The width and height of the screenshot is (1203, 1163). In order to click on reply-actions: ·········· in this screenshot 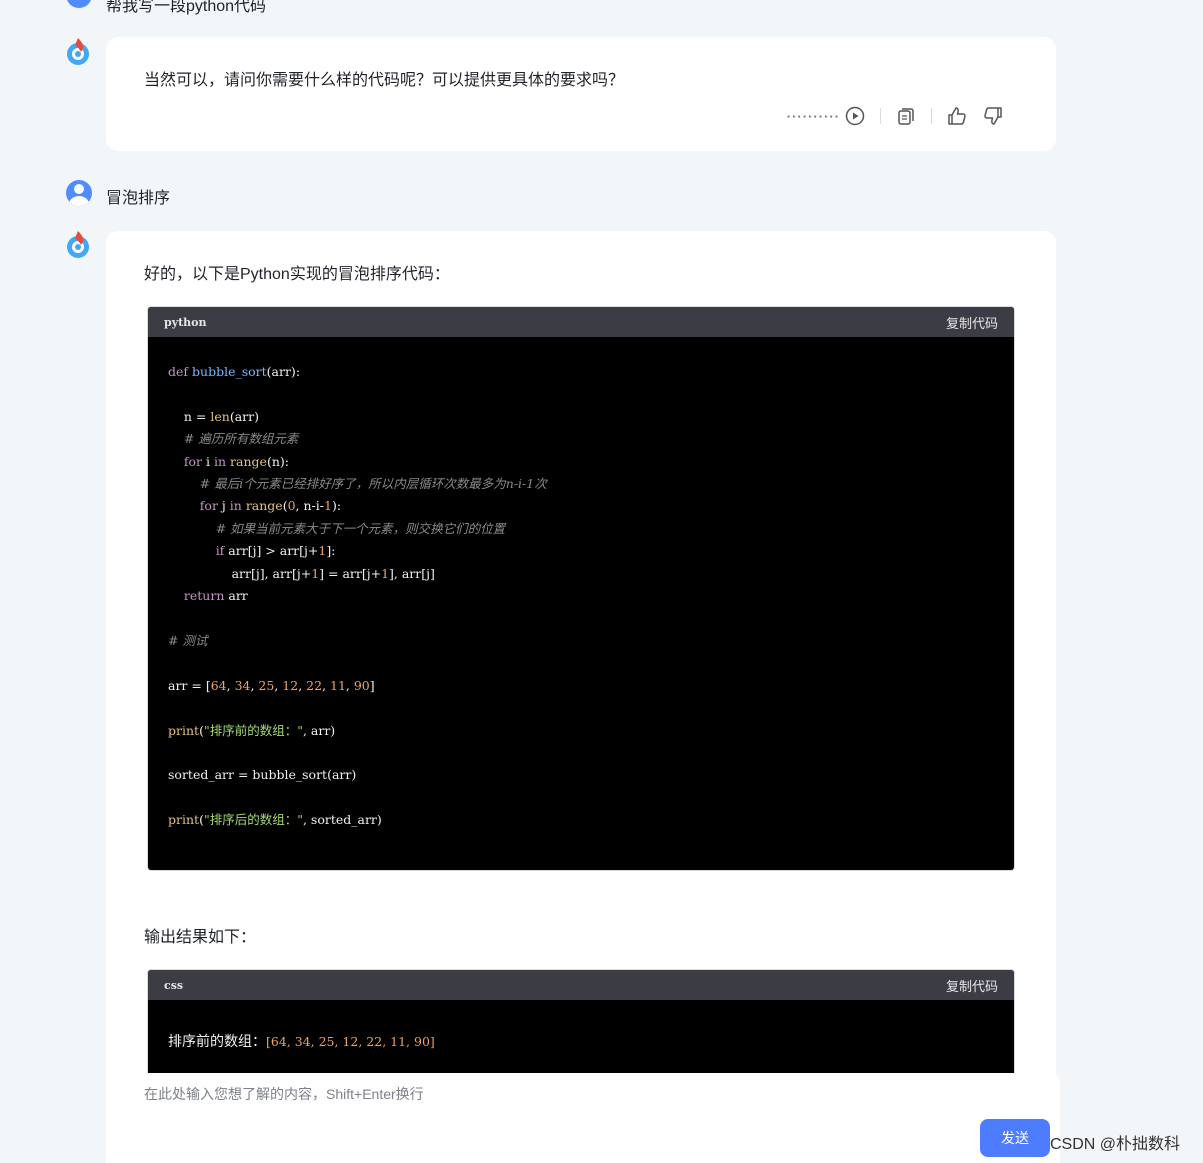, I will do `click(895, 116)`.